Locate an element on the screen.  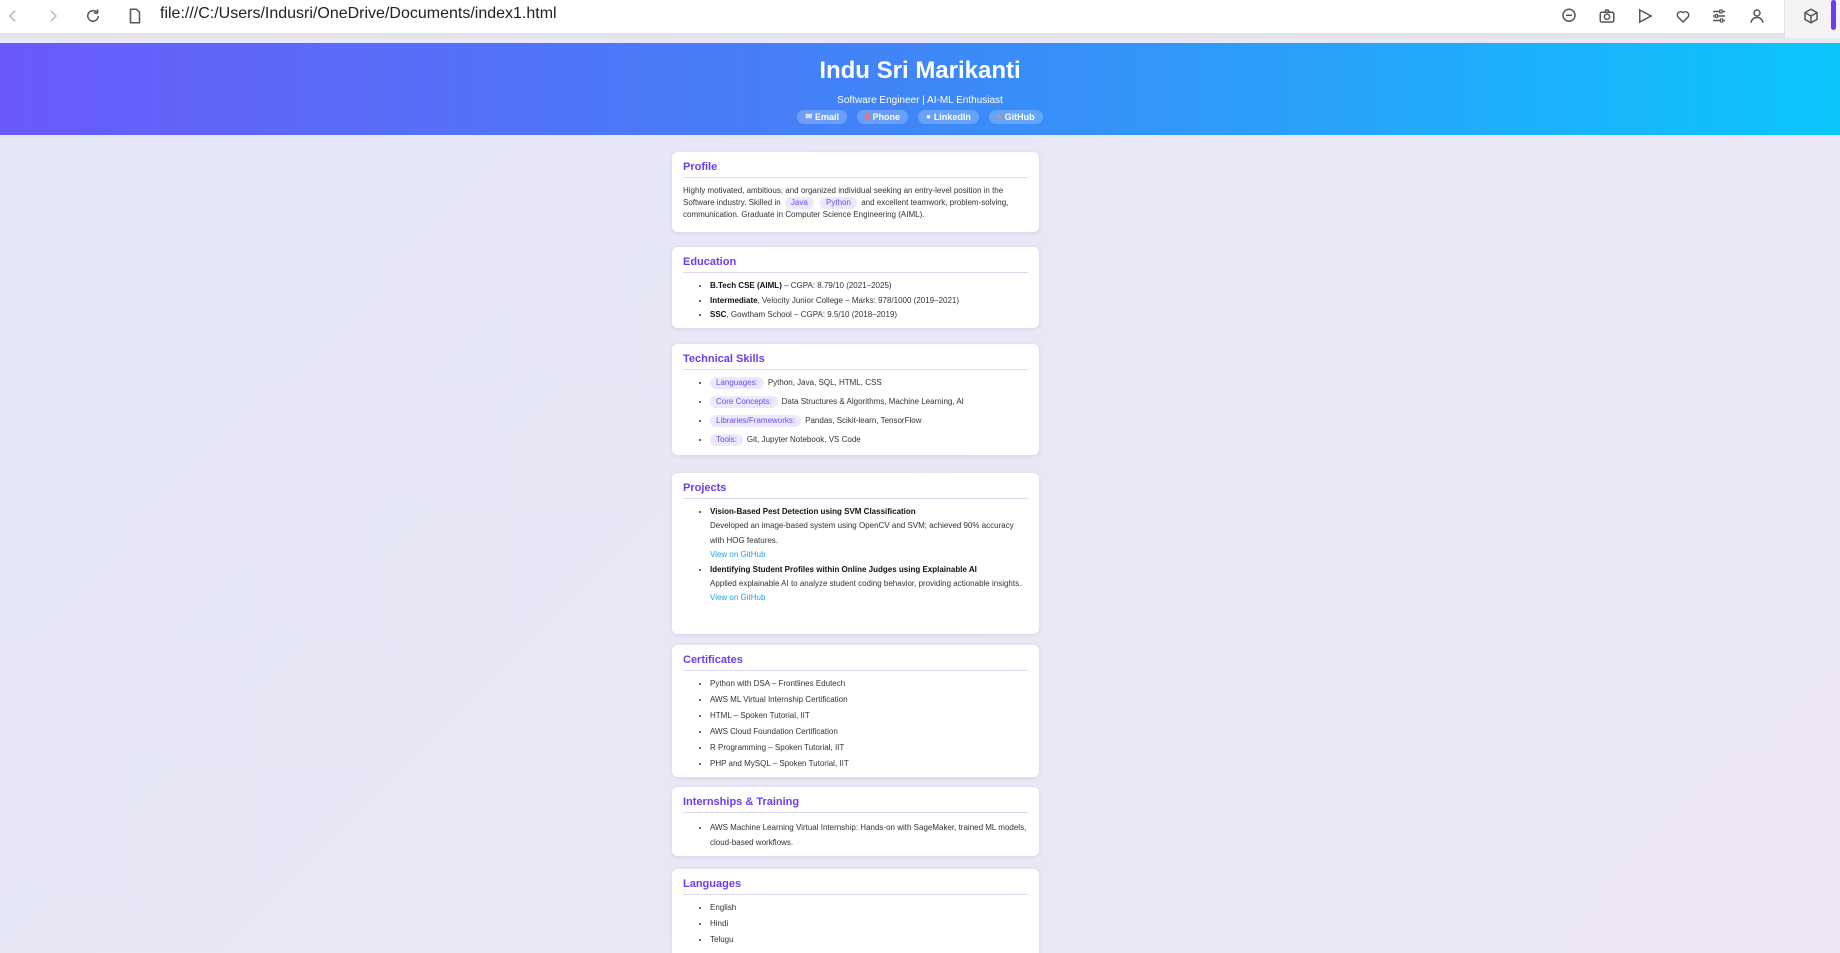
heart-icon is located at coordinates (1683, 17).